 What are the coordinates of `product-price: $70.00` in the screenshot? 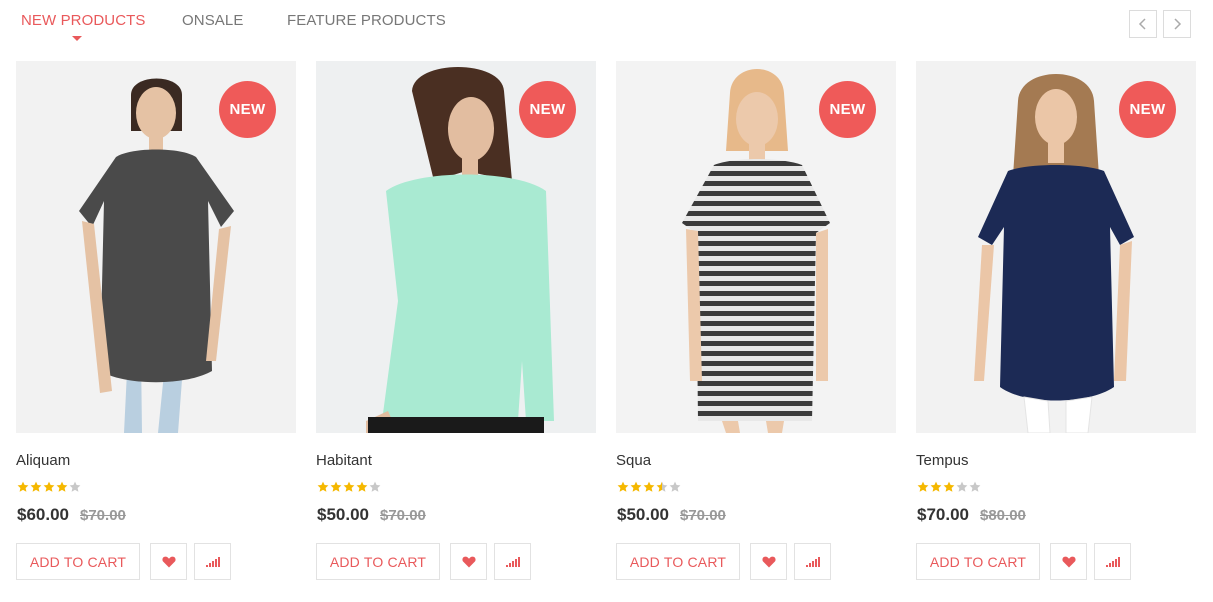 It's located at (943, 514).